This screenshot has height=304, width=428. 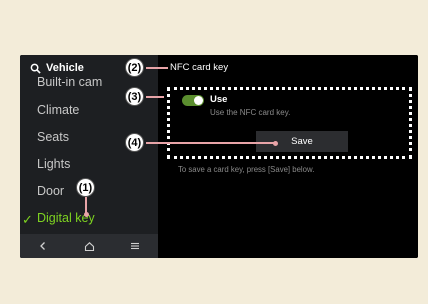 I want to click on callout-4: (4), so click(x=134, y=142).